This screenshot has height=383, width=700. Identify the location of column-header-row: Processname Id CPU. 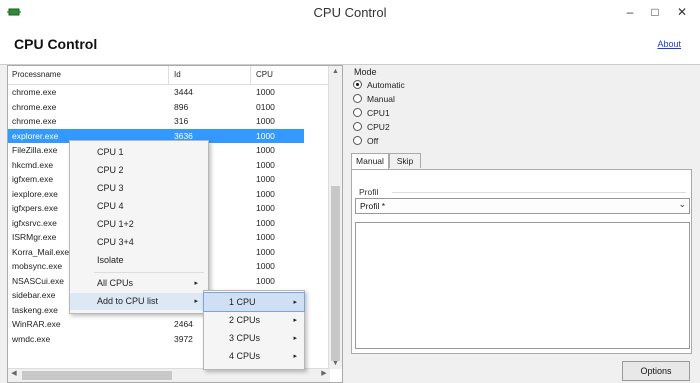
(169, 75).